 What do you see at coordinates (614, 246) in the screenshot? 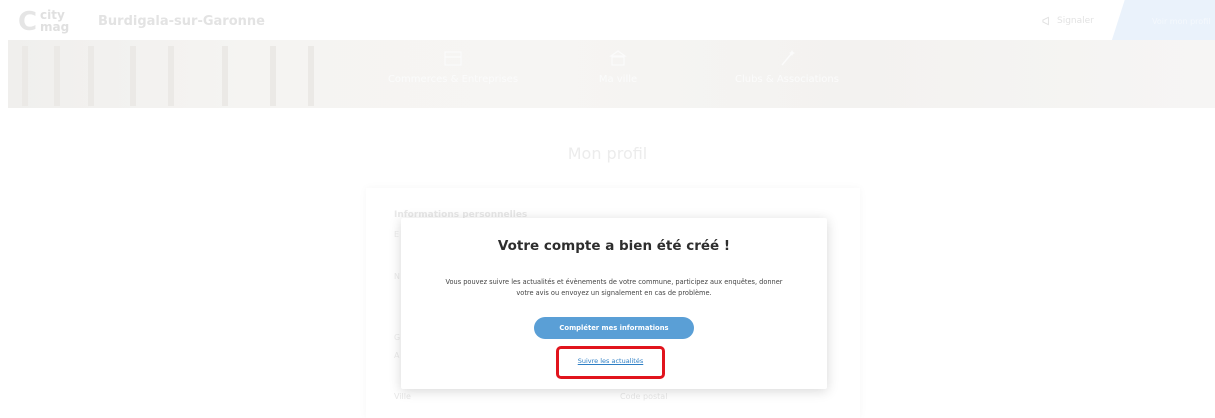
I see `modal-title: Votre compte a bien été créé !` at bounding box center [614, 246].